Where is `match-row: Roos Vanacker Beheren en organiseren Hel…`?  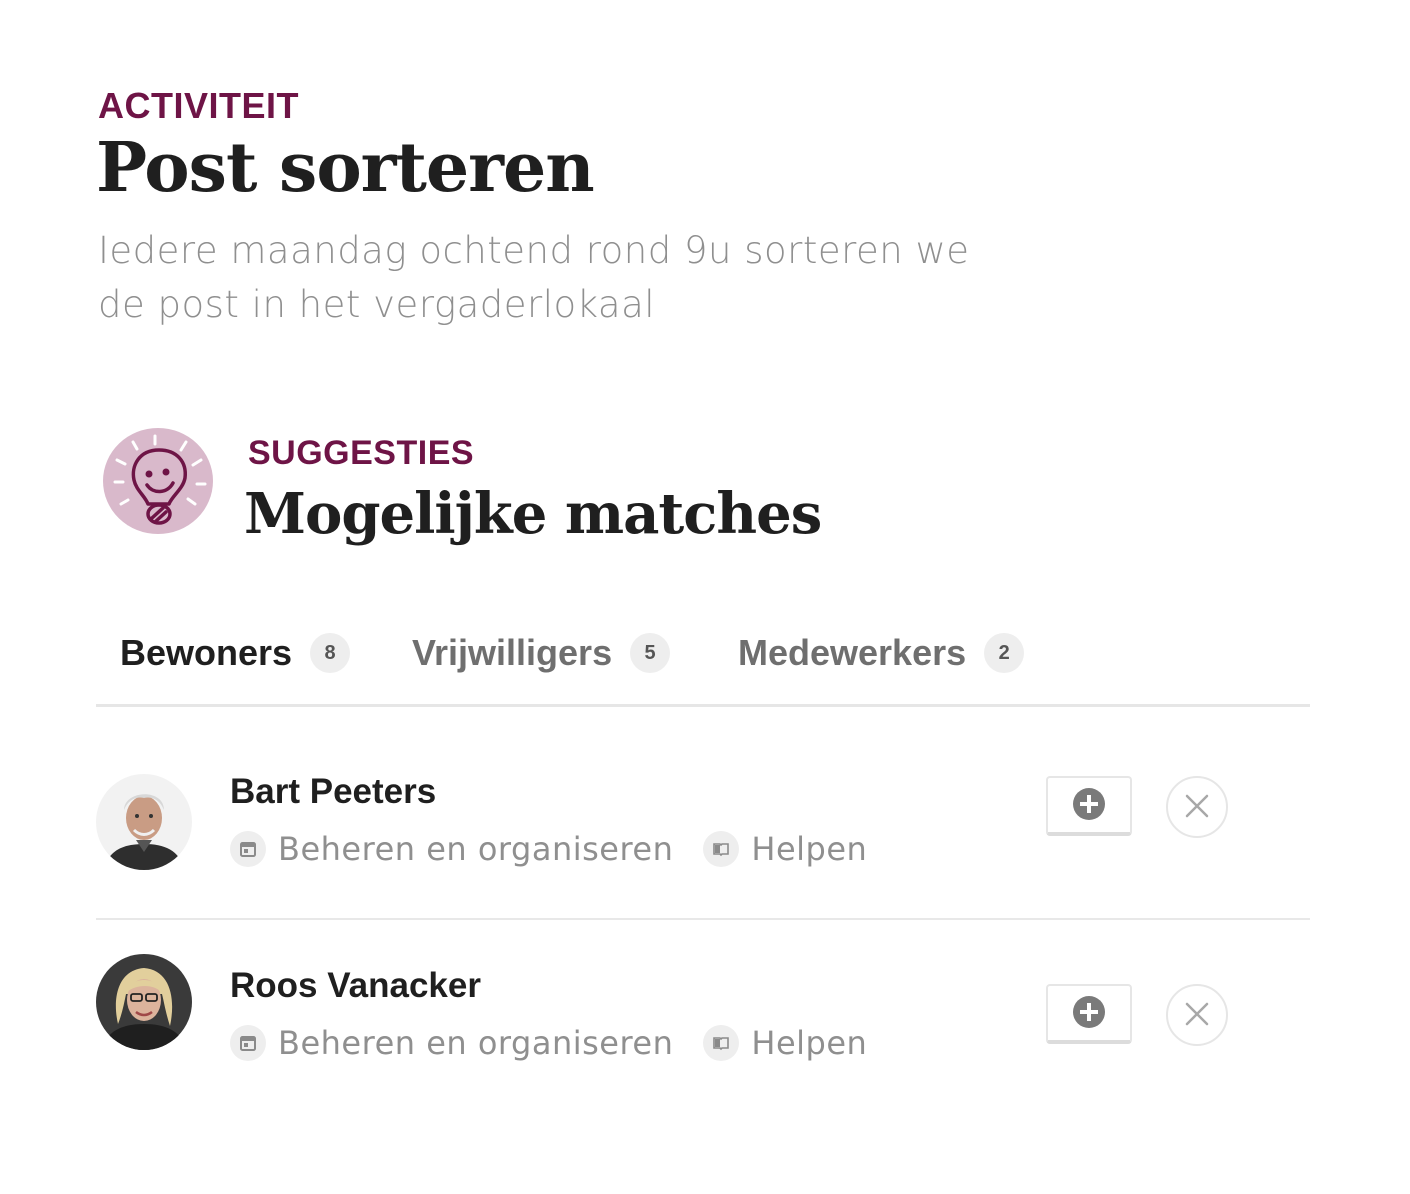
match-row: Roos Vanacker Beheren en organiseren Hel… is located at coordinates (703, 1015).